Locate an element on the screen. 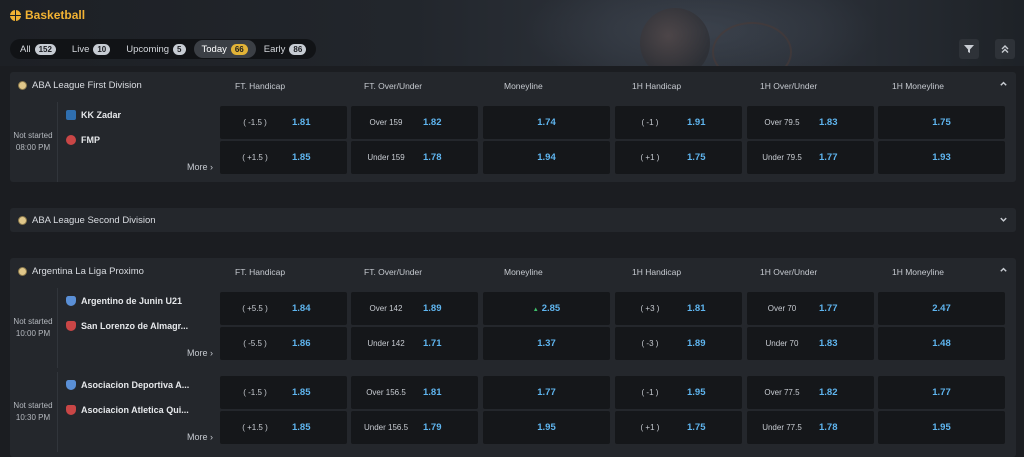 Image resolution: width=1024 pixels, height=457 pixels. filter-icon is located at coordinates (969, 49).